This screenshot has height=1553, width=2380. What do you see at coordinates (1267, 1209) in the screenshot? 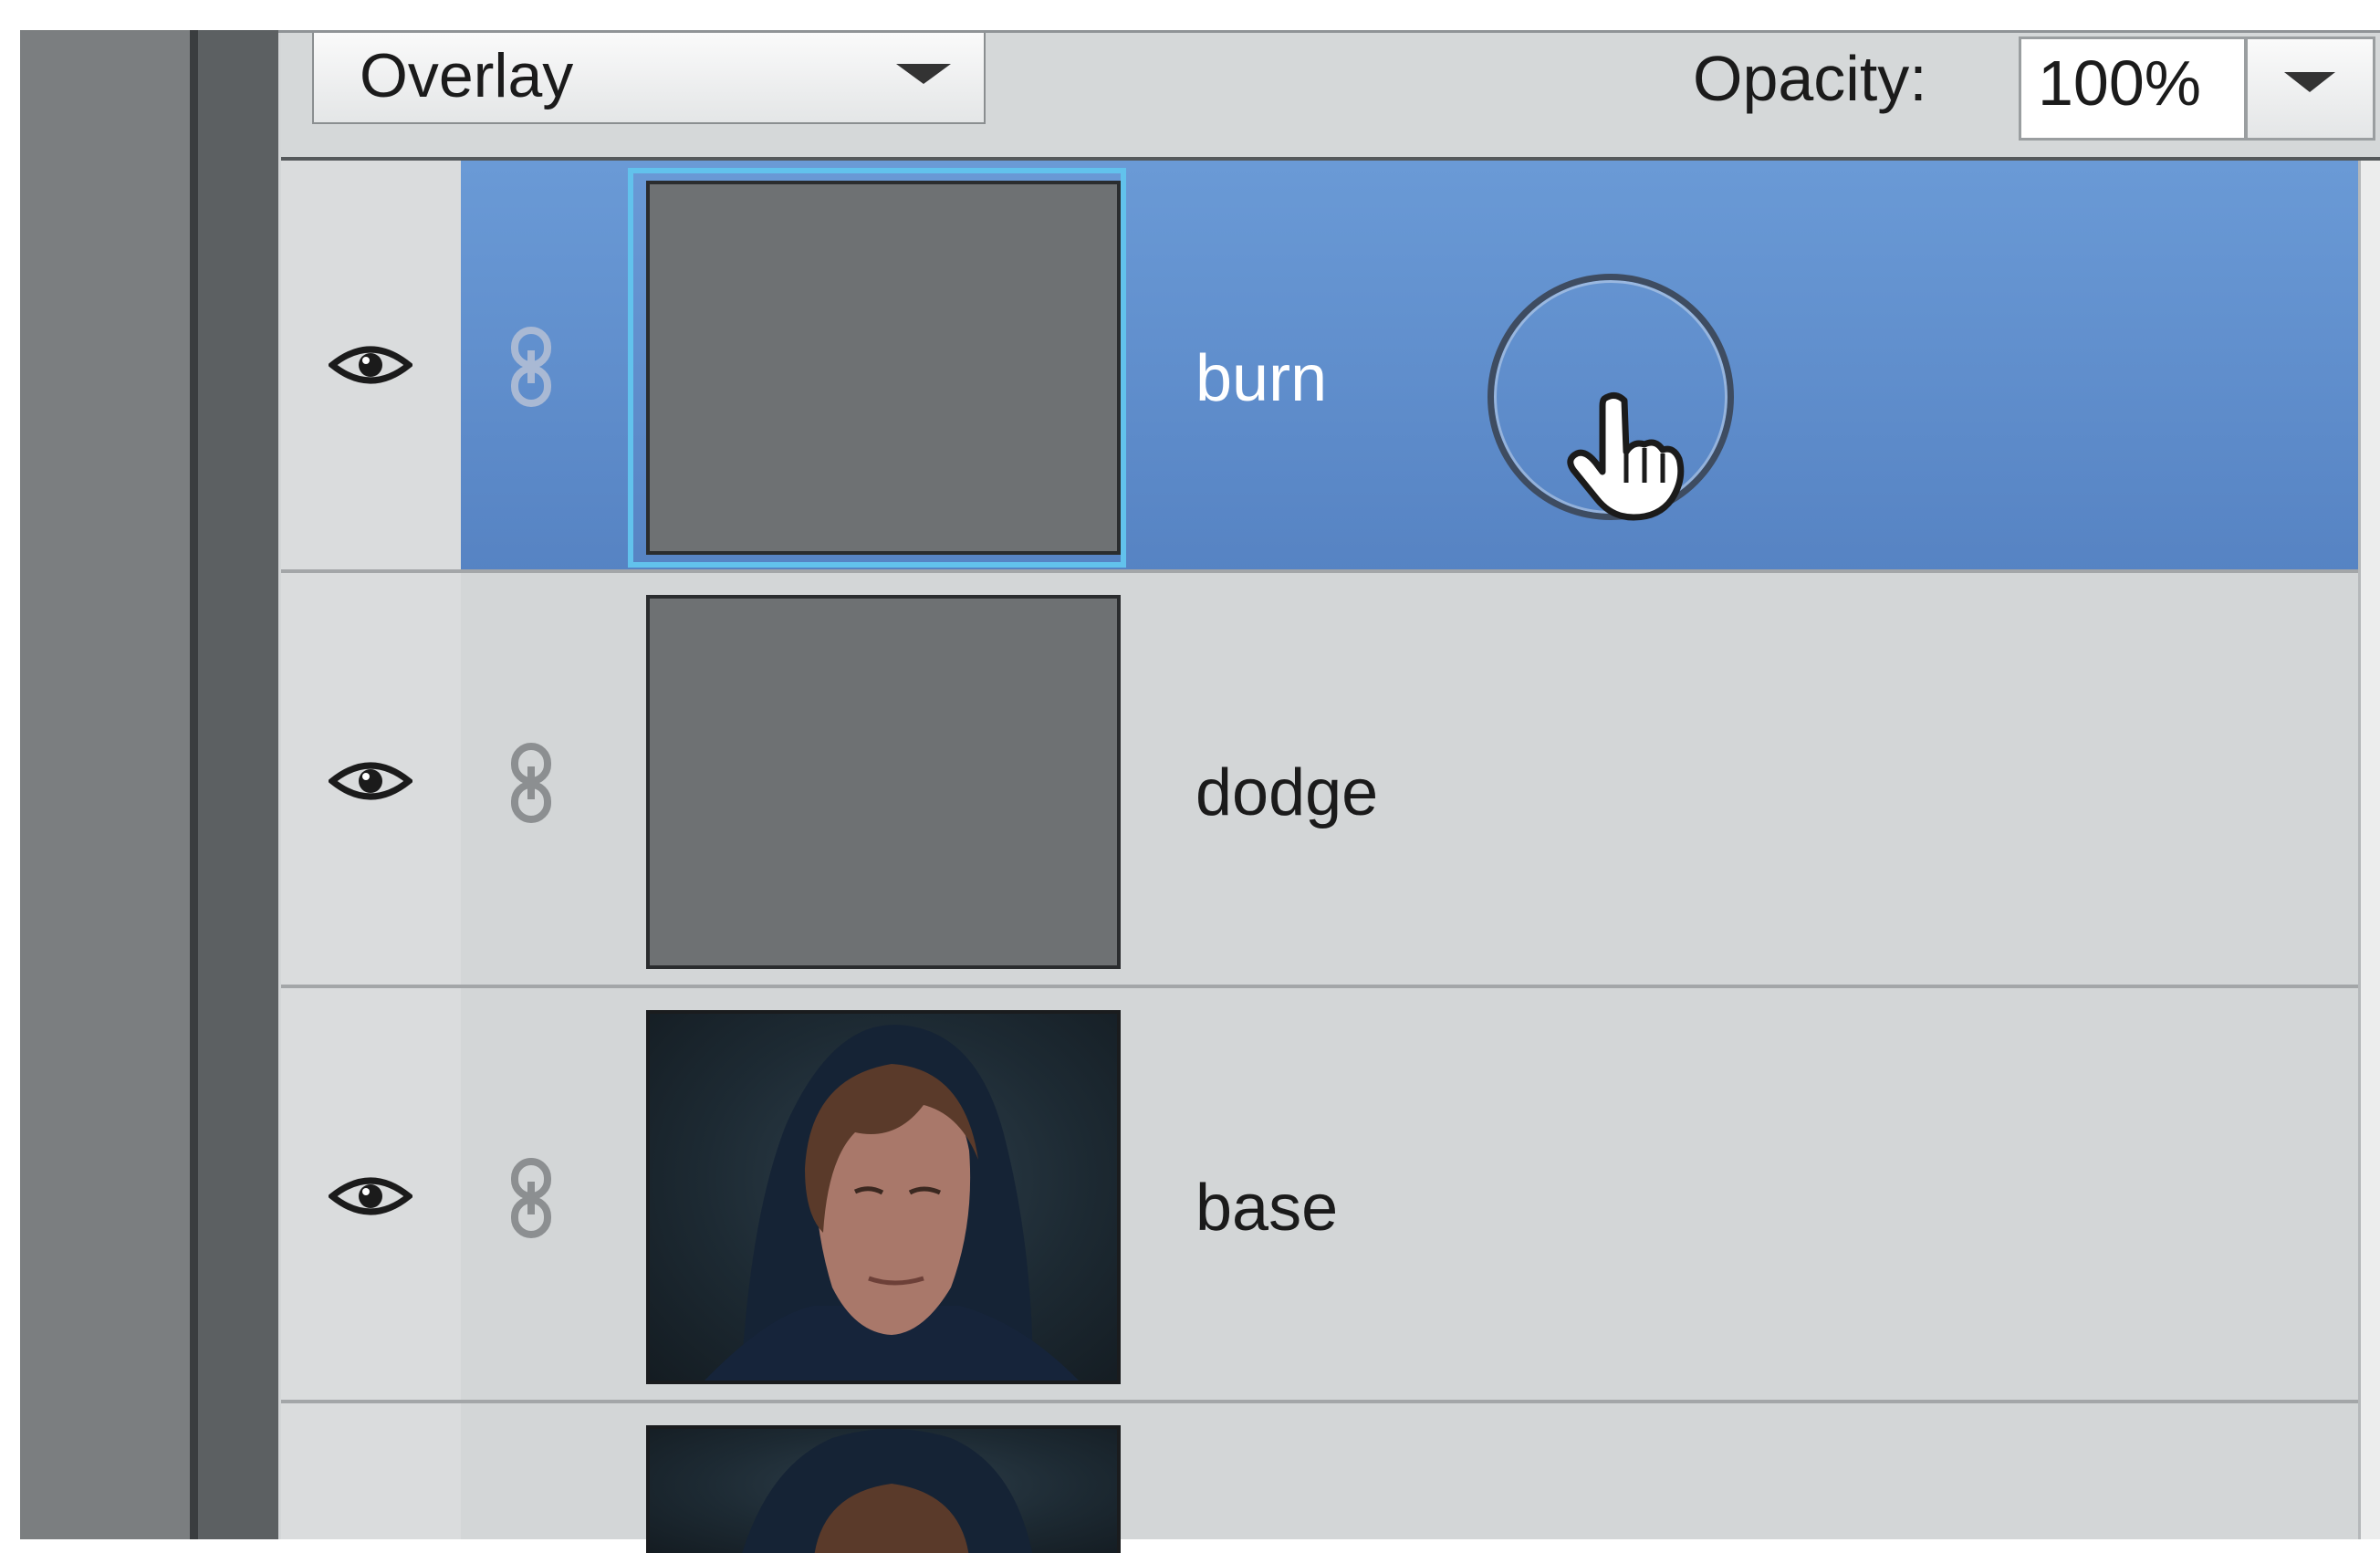
I see `layer-name: base` at bounding box center [1267, 1209].